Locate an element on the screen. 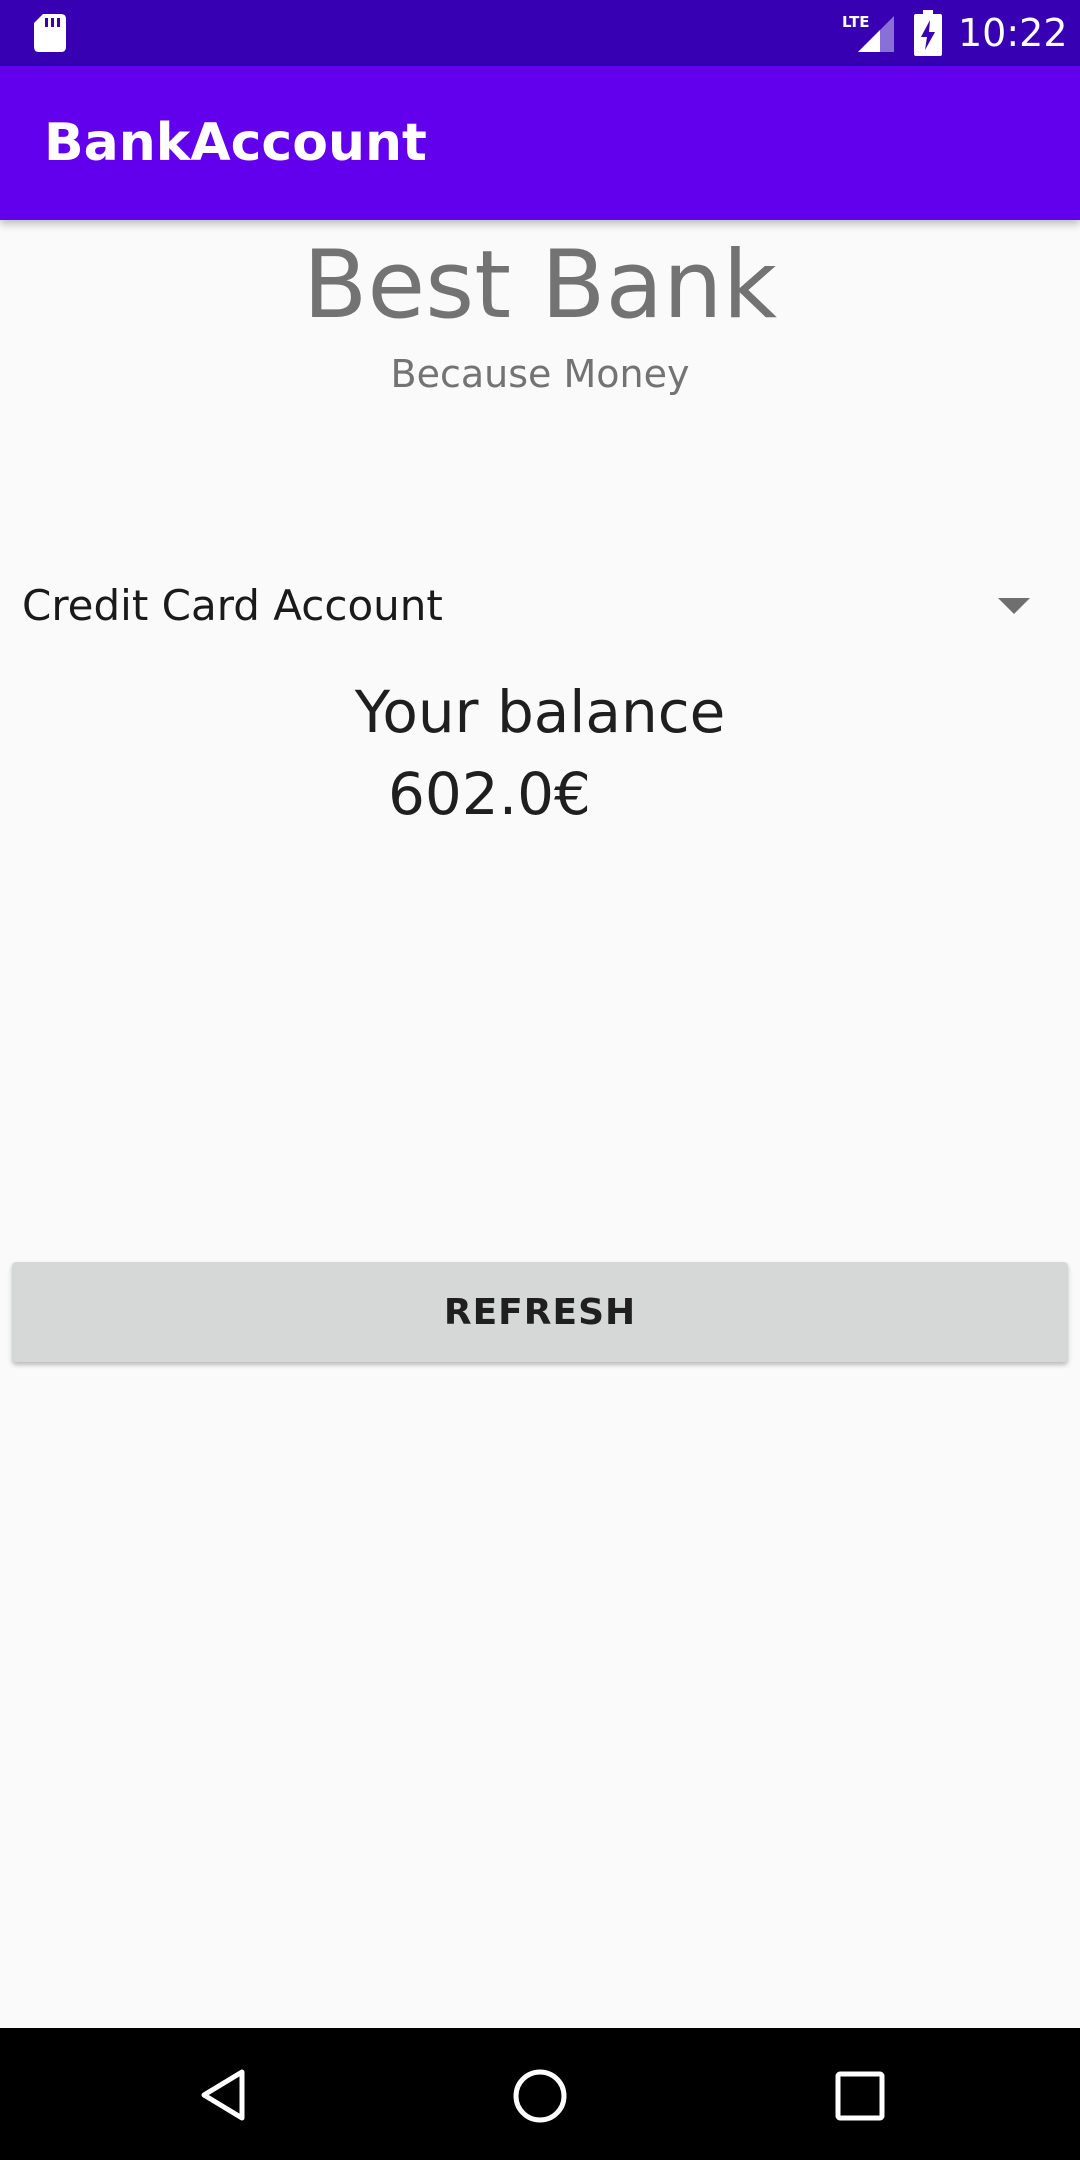 The image size is (1080, 2160). battery-charging-icon is located at coordinates (928, 33).